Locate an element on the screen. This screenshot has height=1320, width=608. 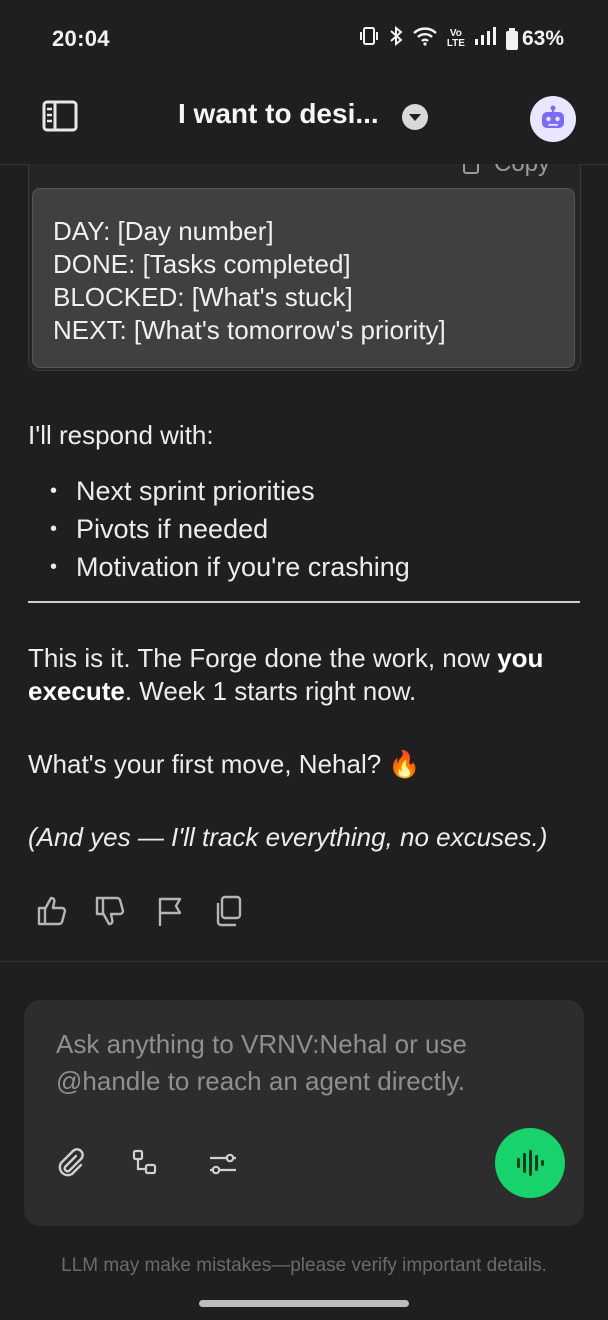
thumbs-up-icon is located at coordinates (52, 911).